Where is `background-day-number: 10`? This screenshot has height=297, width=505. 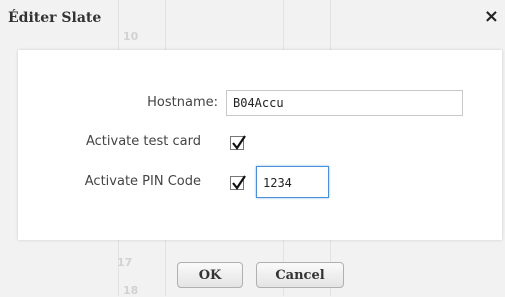
background-day-number: 10 is located at coordinates (131, 36).